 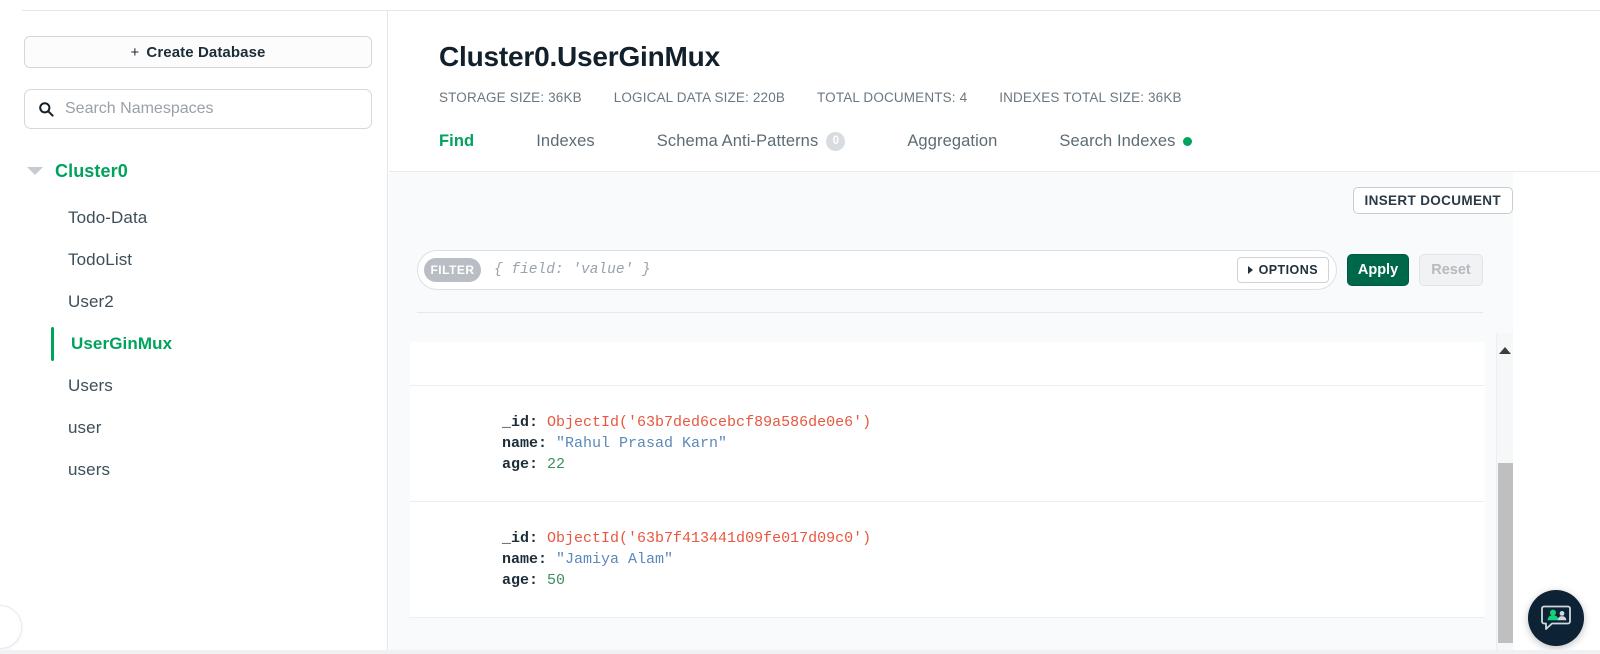 I want to click on filter-label-pill: FILTER, so click(x=452, y=270).